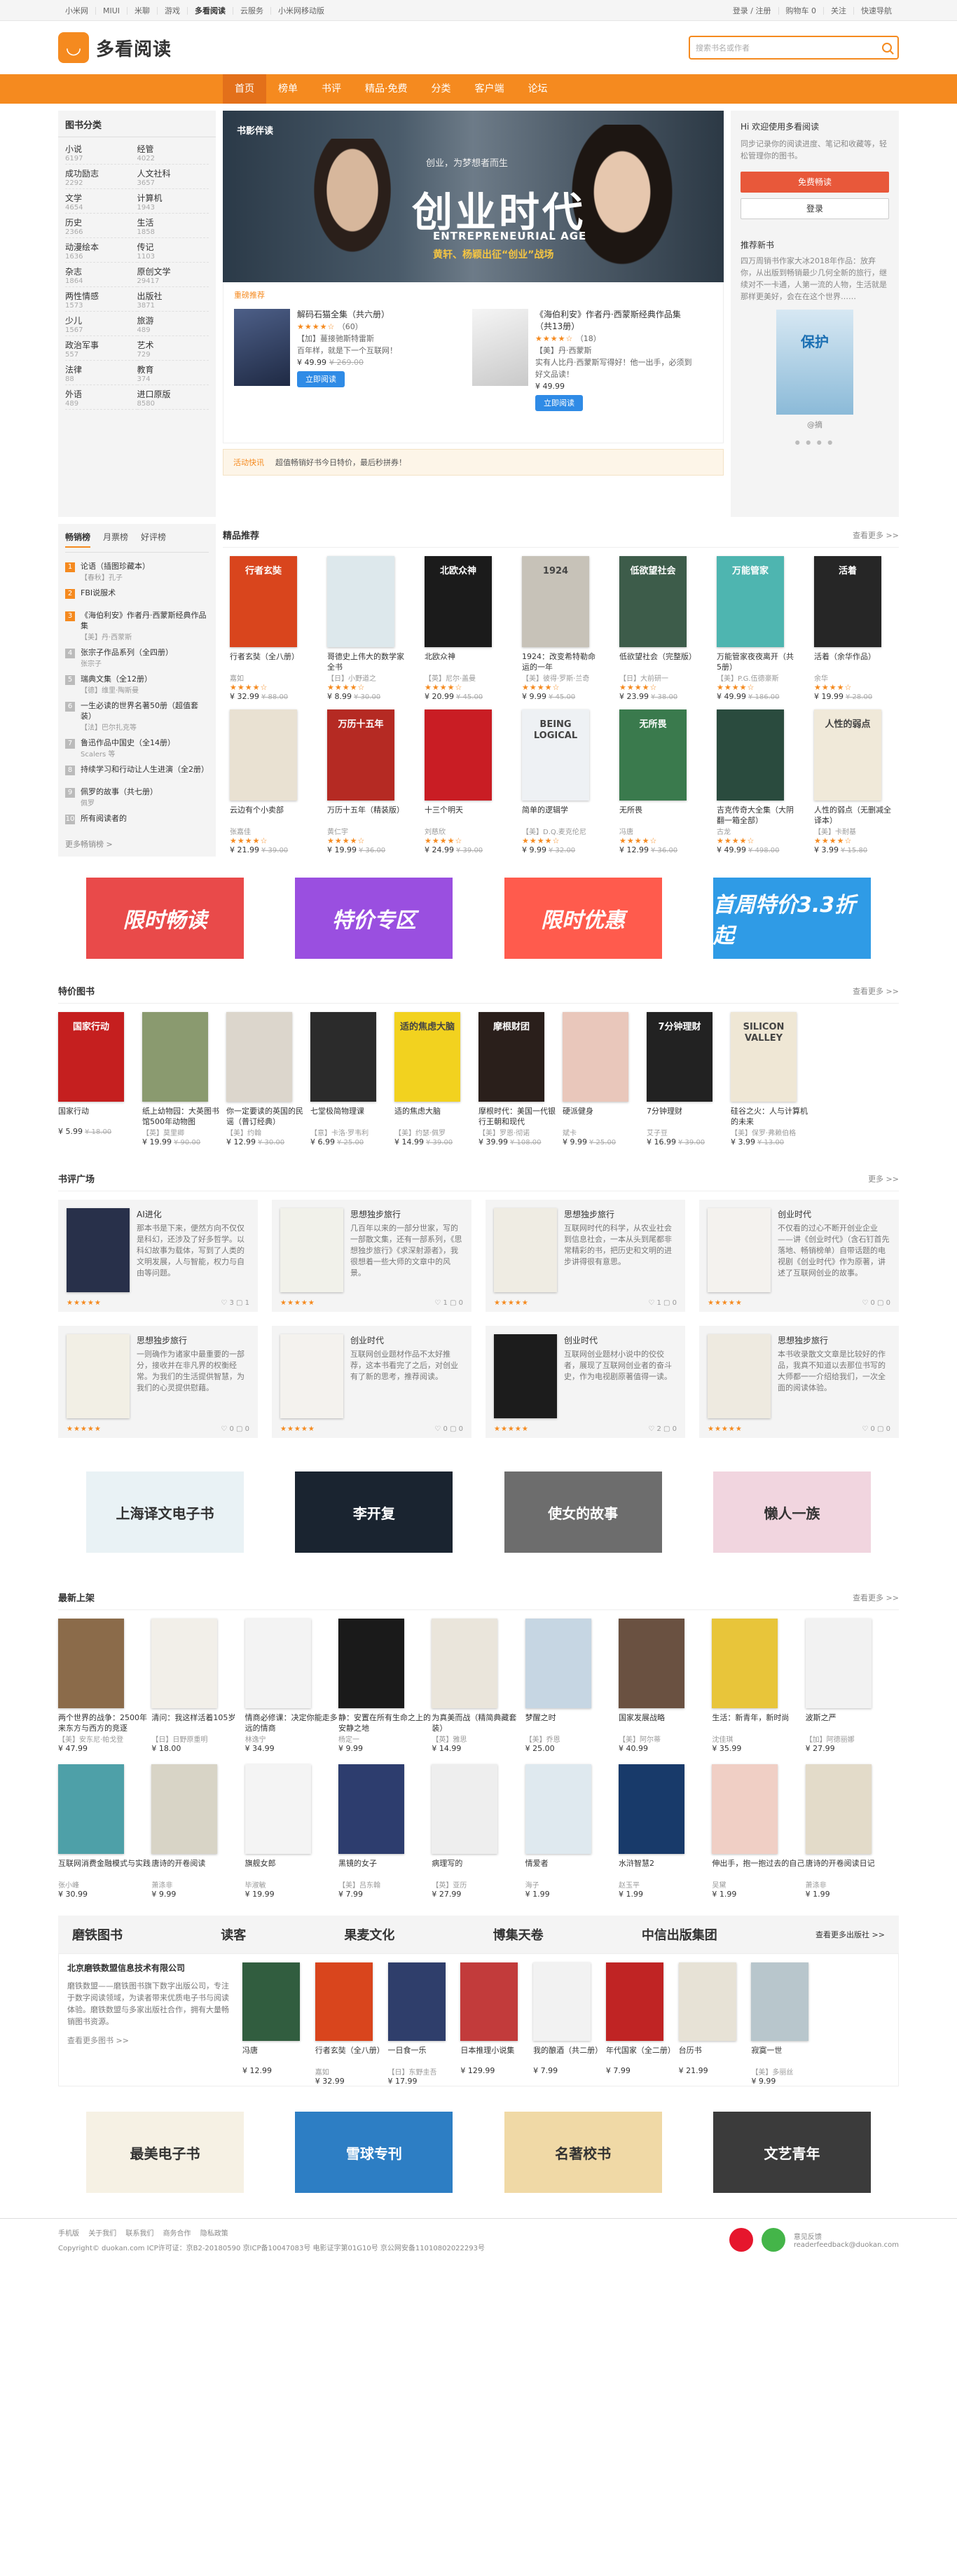 The width and height of the screenshot is (957, 2576). I want to click on category-item: 历史 2366, so click(101, 226).